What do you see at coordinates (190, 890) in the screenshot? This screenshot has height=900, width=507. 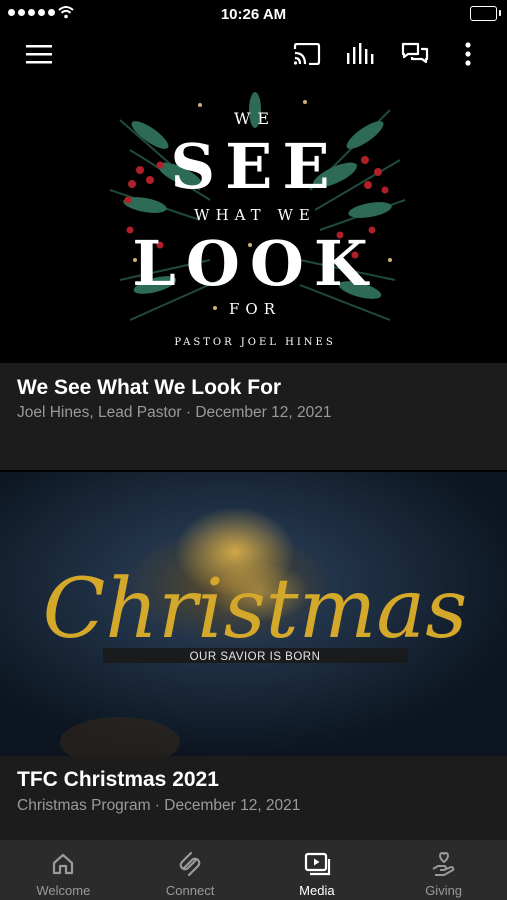 I see `tab-label: Connect` at bounding box center [190, 890].